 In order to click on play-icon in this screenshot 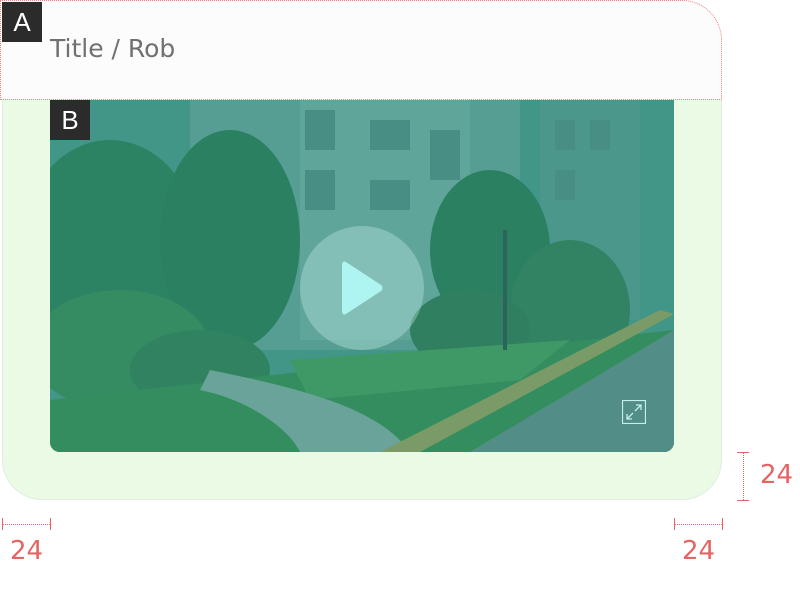, I will do `click(362, 288)`.